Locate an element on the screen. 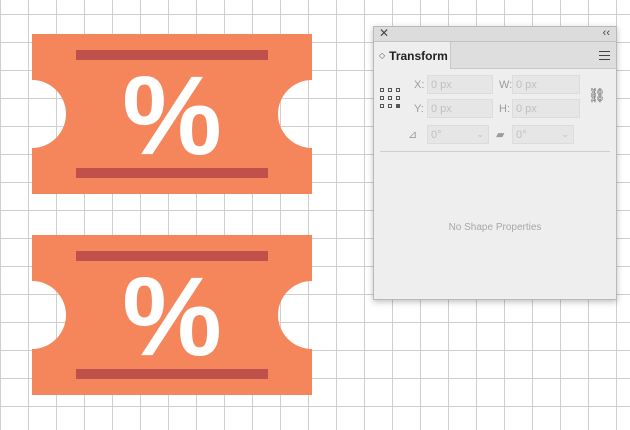  rotate-value: 0° is located at coordinates (436, 134).